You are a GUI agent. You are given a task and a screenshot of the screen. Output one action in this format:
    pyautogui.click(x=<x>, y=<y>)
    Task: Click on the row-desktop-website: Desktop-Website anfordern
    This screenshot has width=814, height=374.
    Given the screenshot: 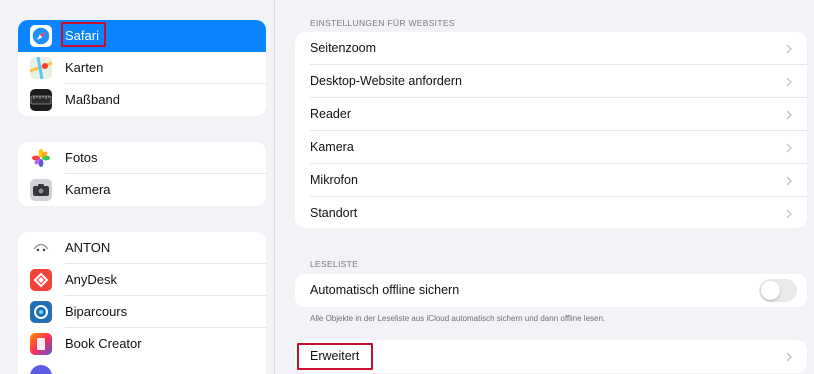 What is the action you would take?
    pyautogui.click(x=551, y=81)
    